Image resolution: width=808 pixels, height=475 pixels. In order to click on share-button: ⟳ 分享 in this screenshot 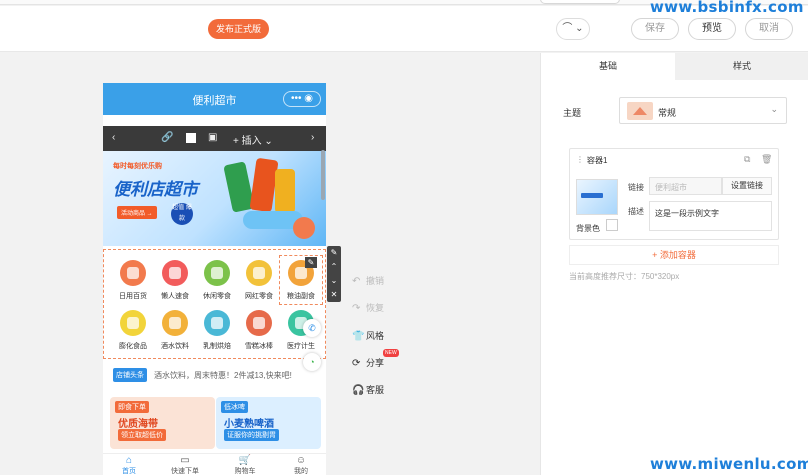, I will do `click(368, 362)`.